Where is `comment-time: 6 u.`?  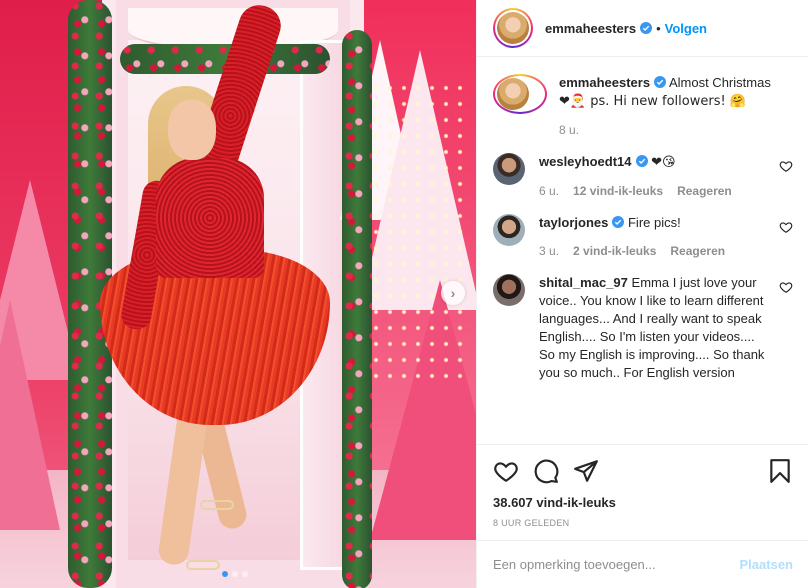 comment-time: 6 u. is located at coordinates (549, 191).